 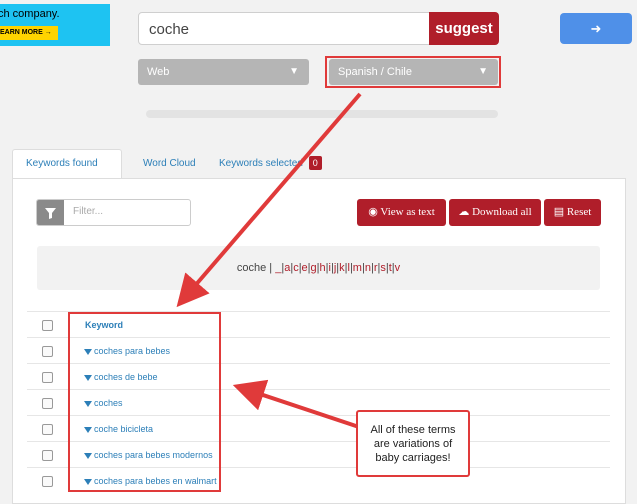 What do you see at coordinates (300, 405) in the screenshot?
I see `annotation-arrow-to-keywords` at bounding box center [300, 405].